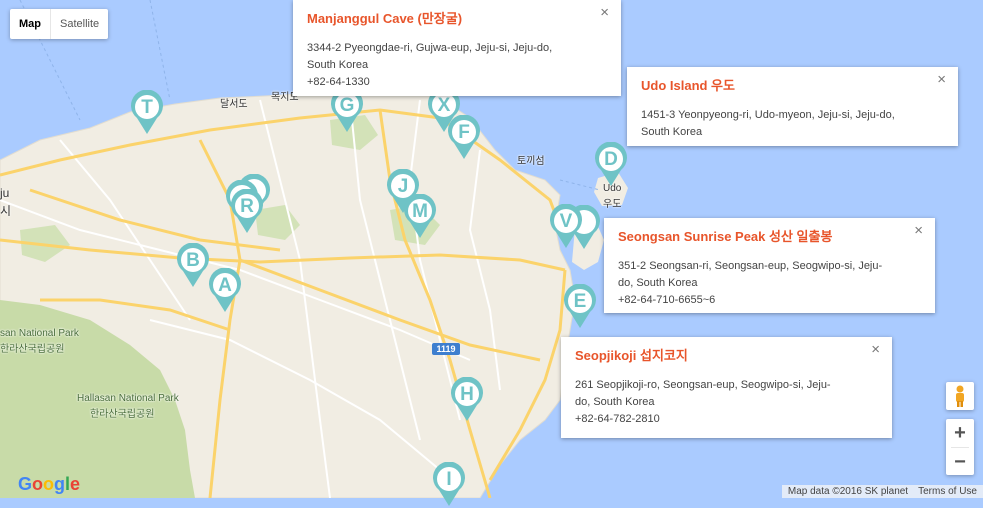  I want to click on marker-label: D, so click(611, 159).